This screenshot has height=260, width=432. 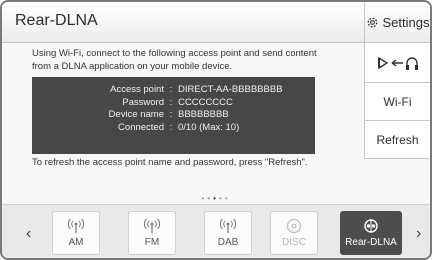 I want to click on wifi-button-label: Wi-Fi, so click(x=397, y=101).